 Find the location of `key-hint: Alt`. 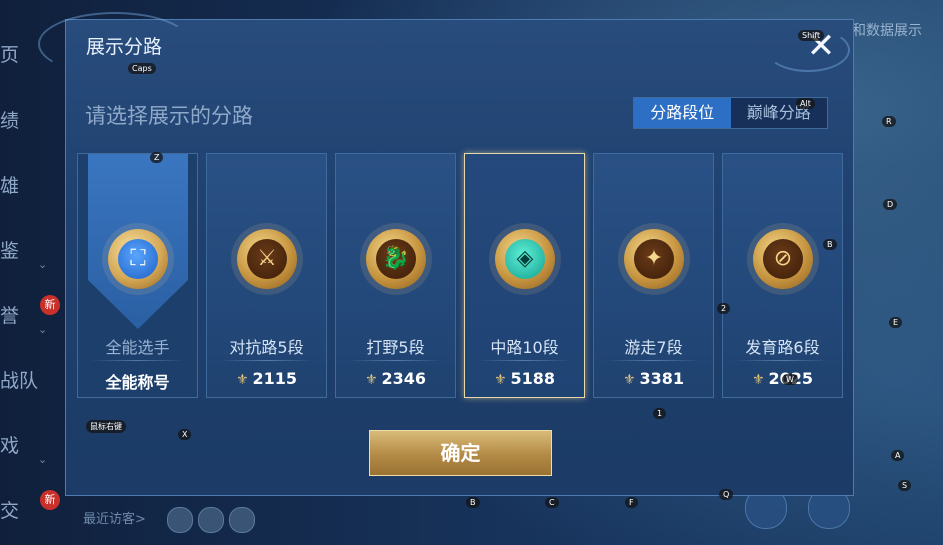

key-hint: Alt is located at coordinates (805, 103).